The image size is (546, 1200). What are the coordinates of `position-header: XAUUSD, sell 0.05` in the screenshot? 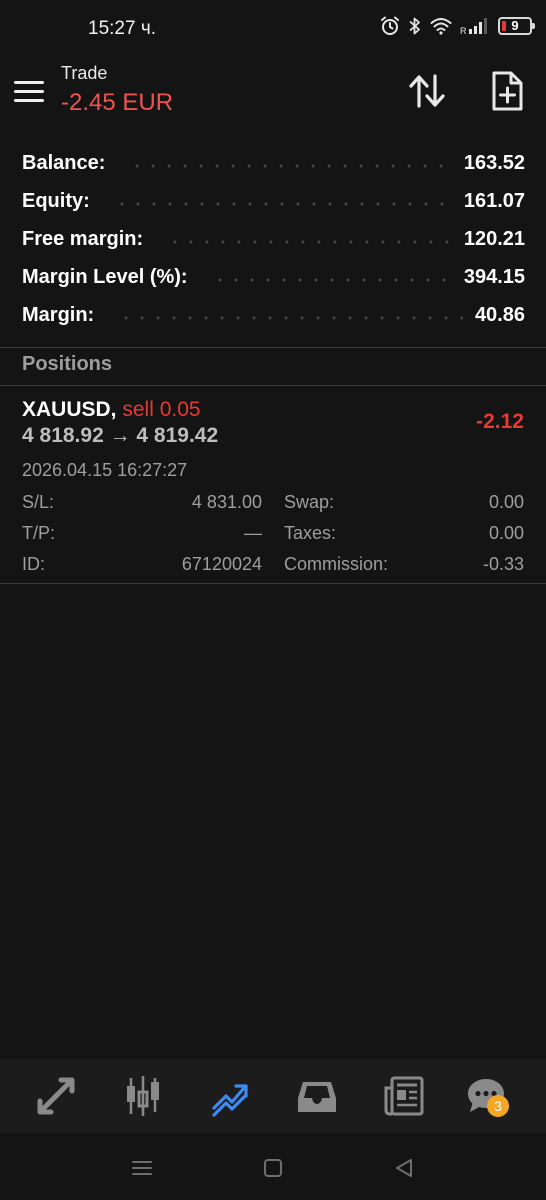 It's located at (111, 410).